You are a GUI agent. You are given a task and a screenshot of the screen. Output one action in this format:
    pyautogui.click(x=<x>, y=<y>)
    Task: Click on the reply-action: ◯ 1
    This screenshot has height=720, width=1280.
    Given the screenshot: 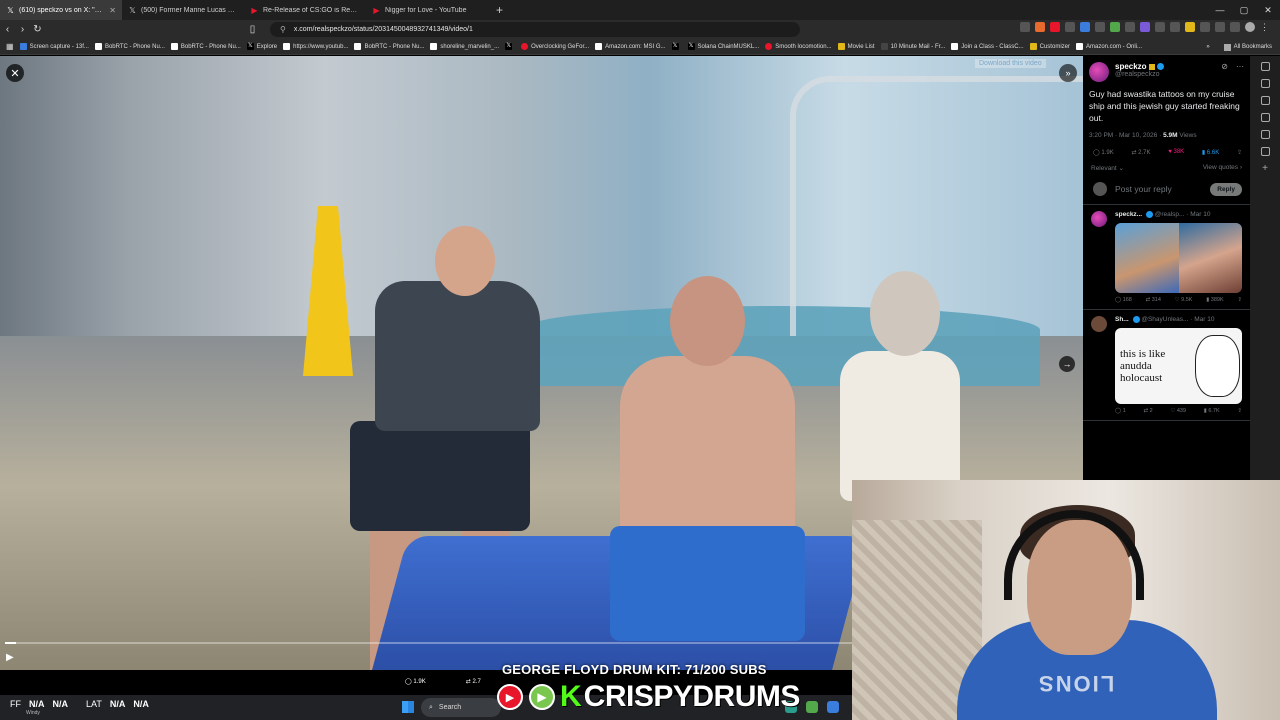 What is the action you would take?
    pyautogui.click(x=1120, y=411)
    